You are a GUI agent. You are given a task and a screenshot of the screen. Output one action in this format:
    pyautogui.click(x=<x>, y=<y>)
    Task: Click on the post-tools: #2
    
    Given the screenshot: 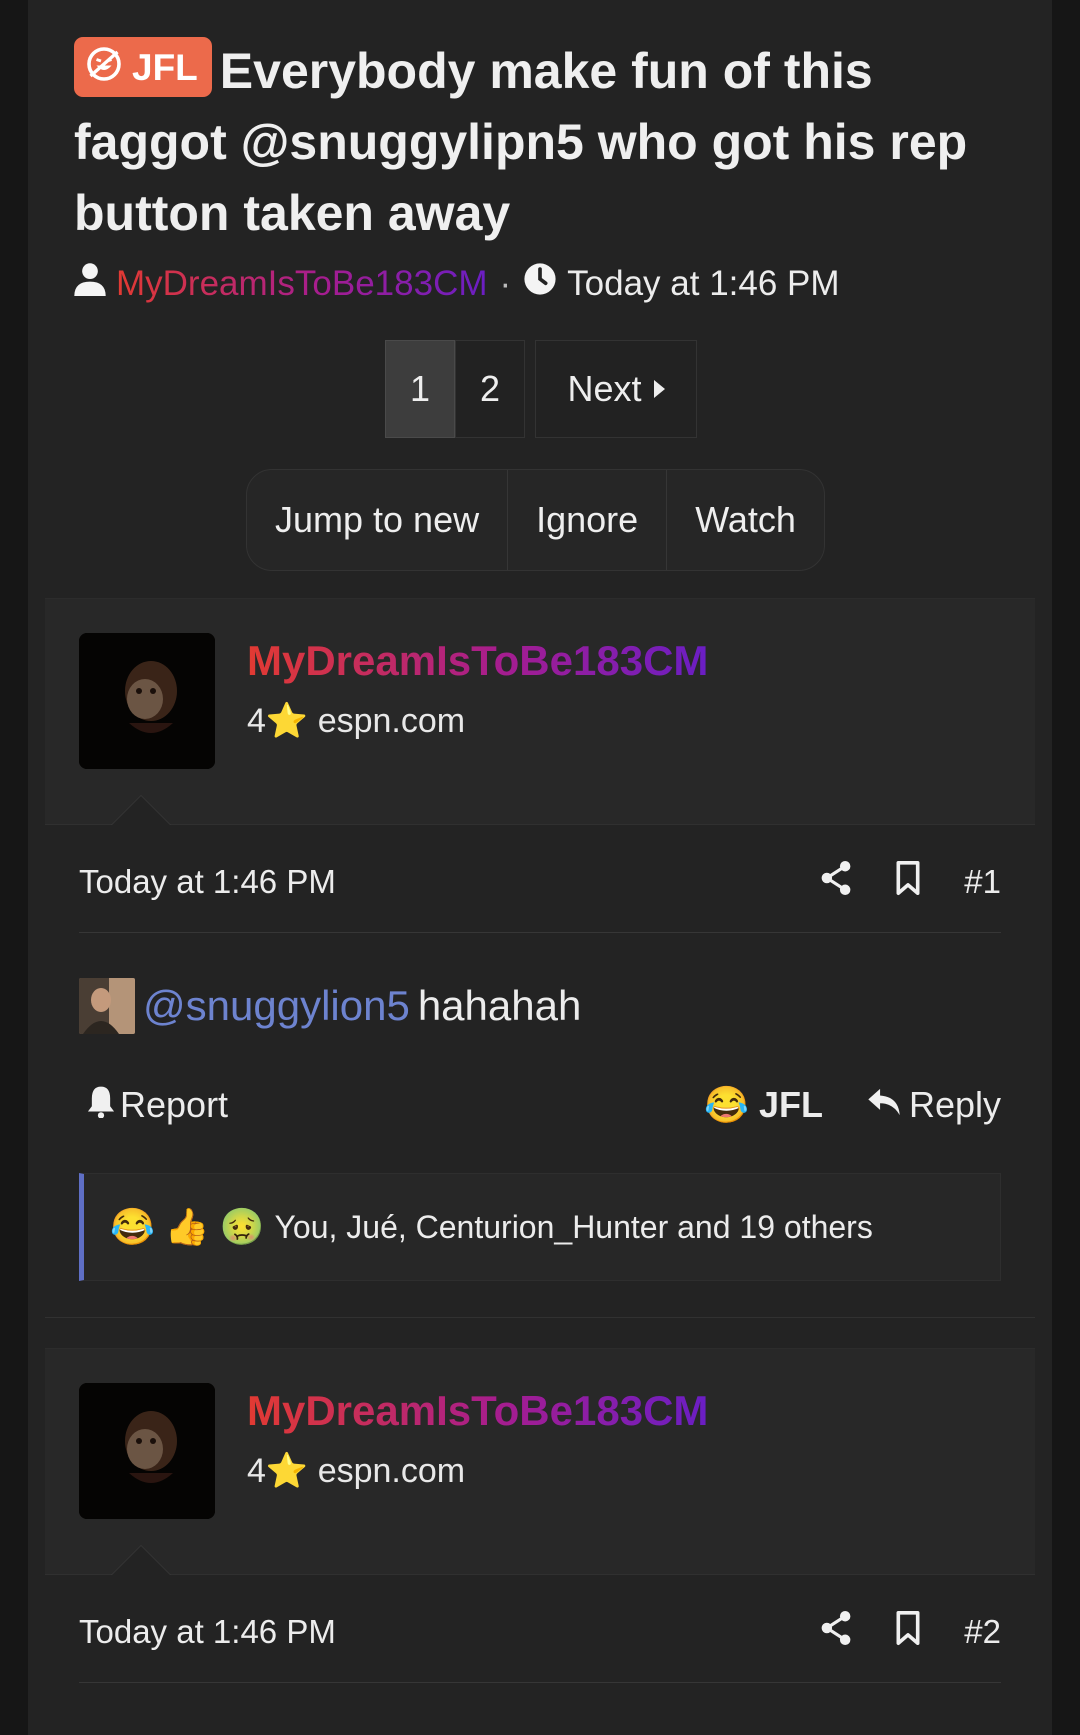 What is the action you would take?
    pyautogui.click(x=910, y=1632)
    